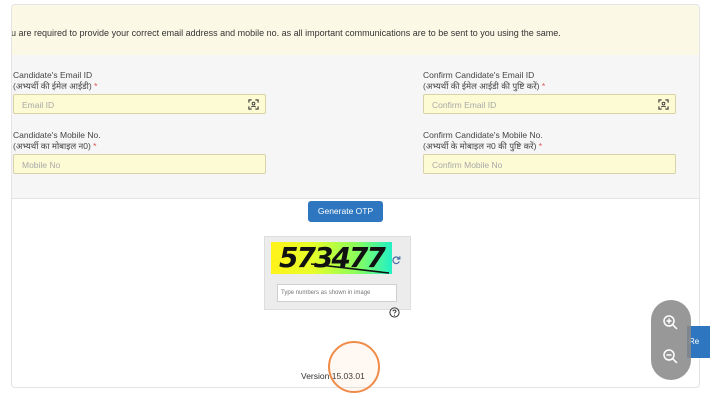  I want to click on zoom-in-icon, so click(670, 322).